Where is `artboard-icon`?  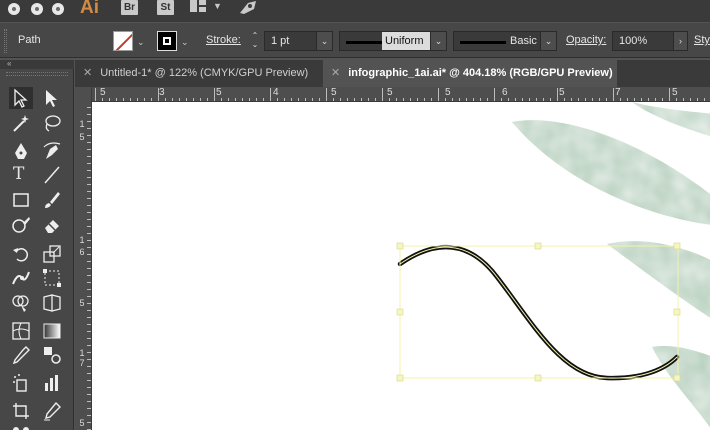
artboard-icon is located at coordinates (21, 411).